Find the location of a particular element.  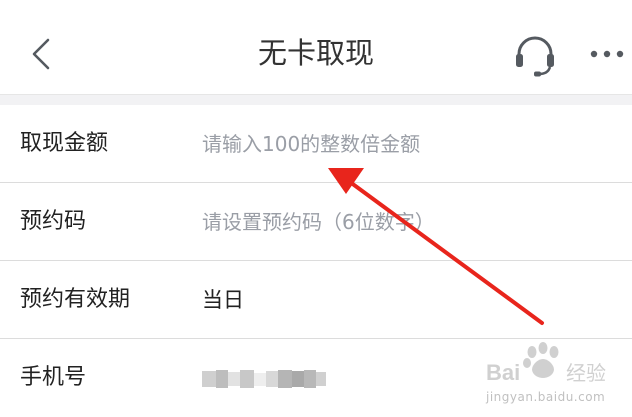

section-separator is located at coordinates (316, 99).